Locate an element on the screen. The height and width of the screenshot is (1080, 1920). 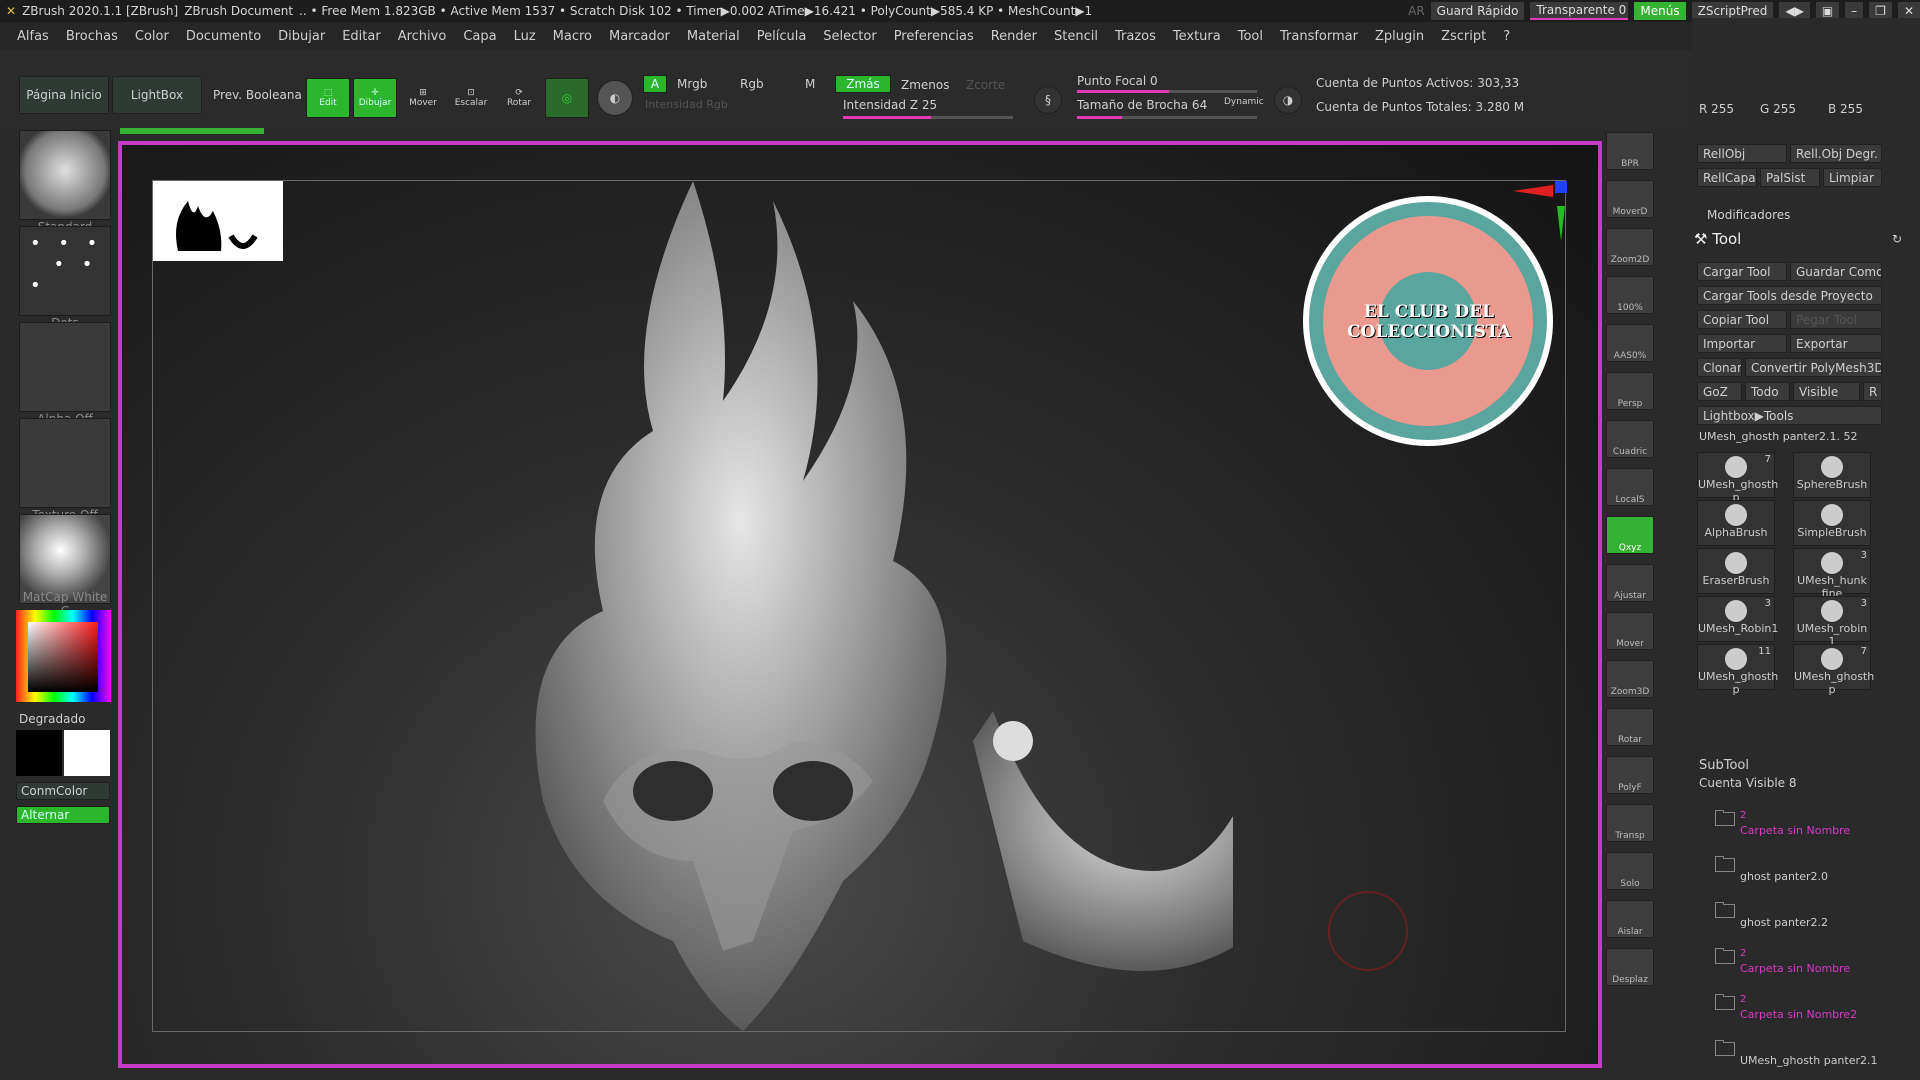
clone-button: Clonar is located at coordinates (1719, 367).